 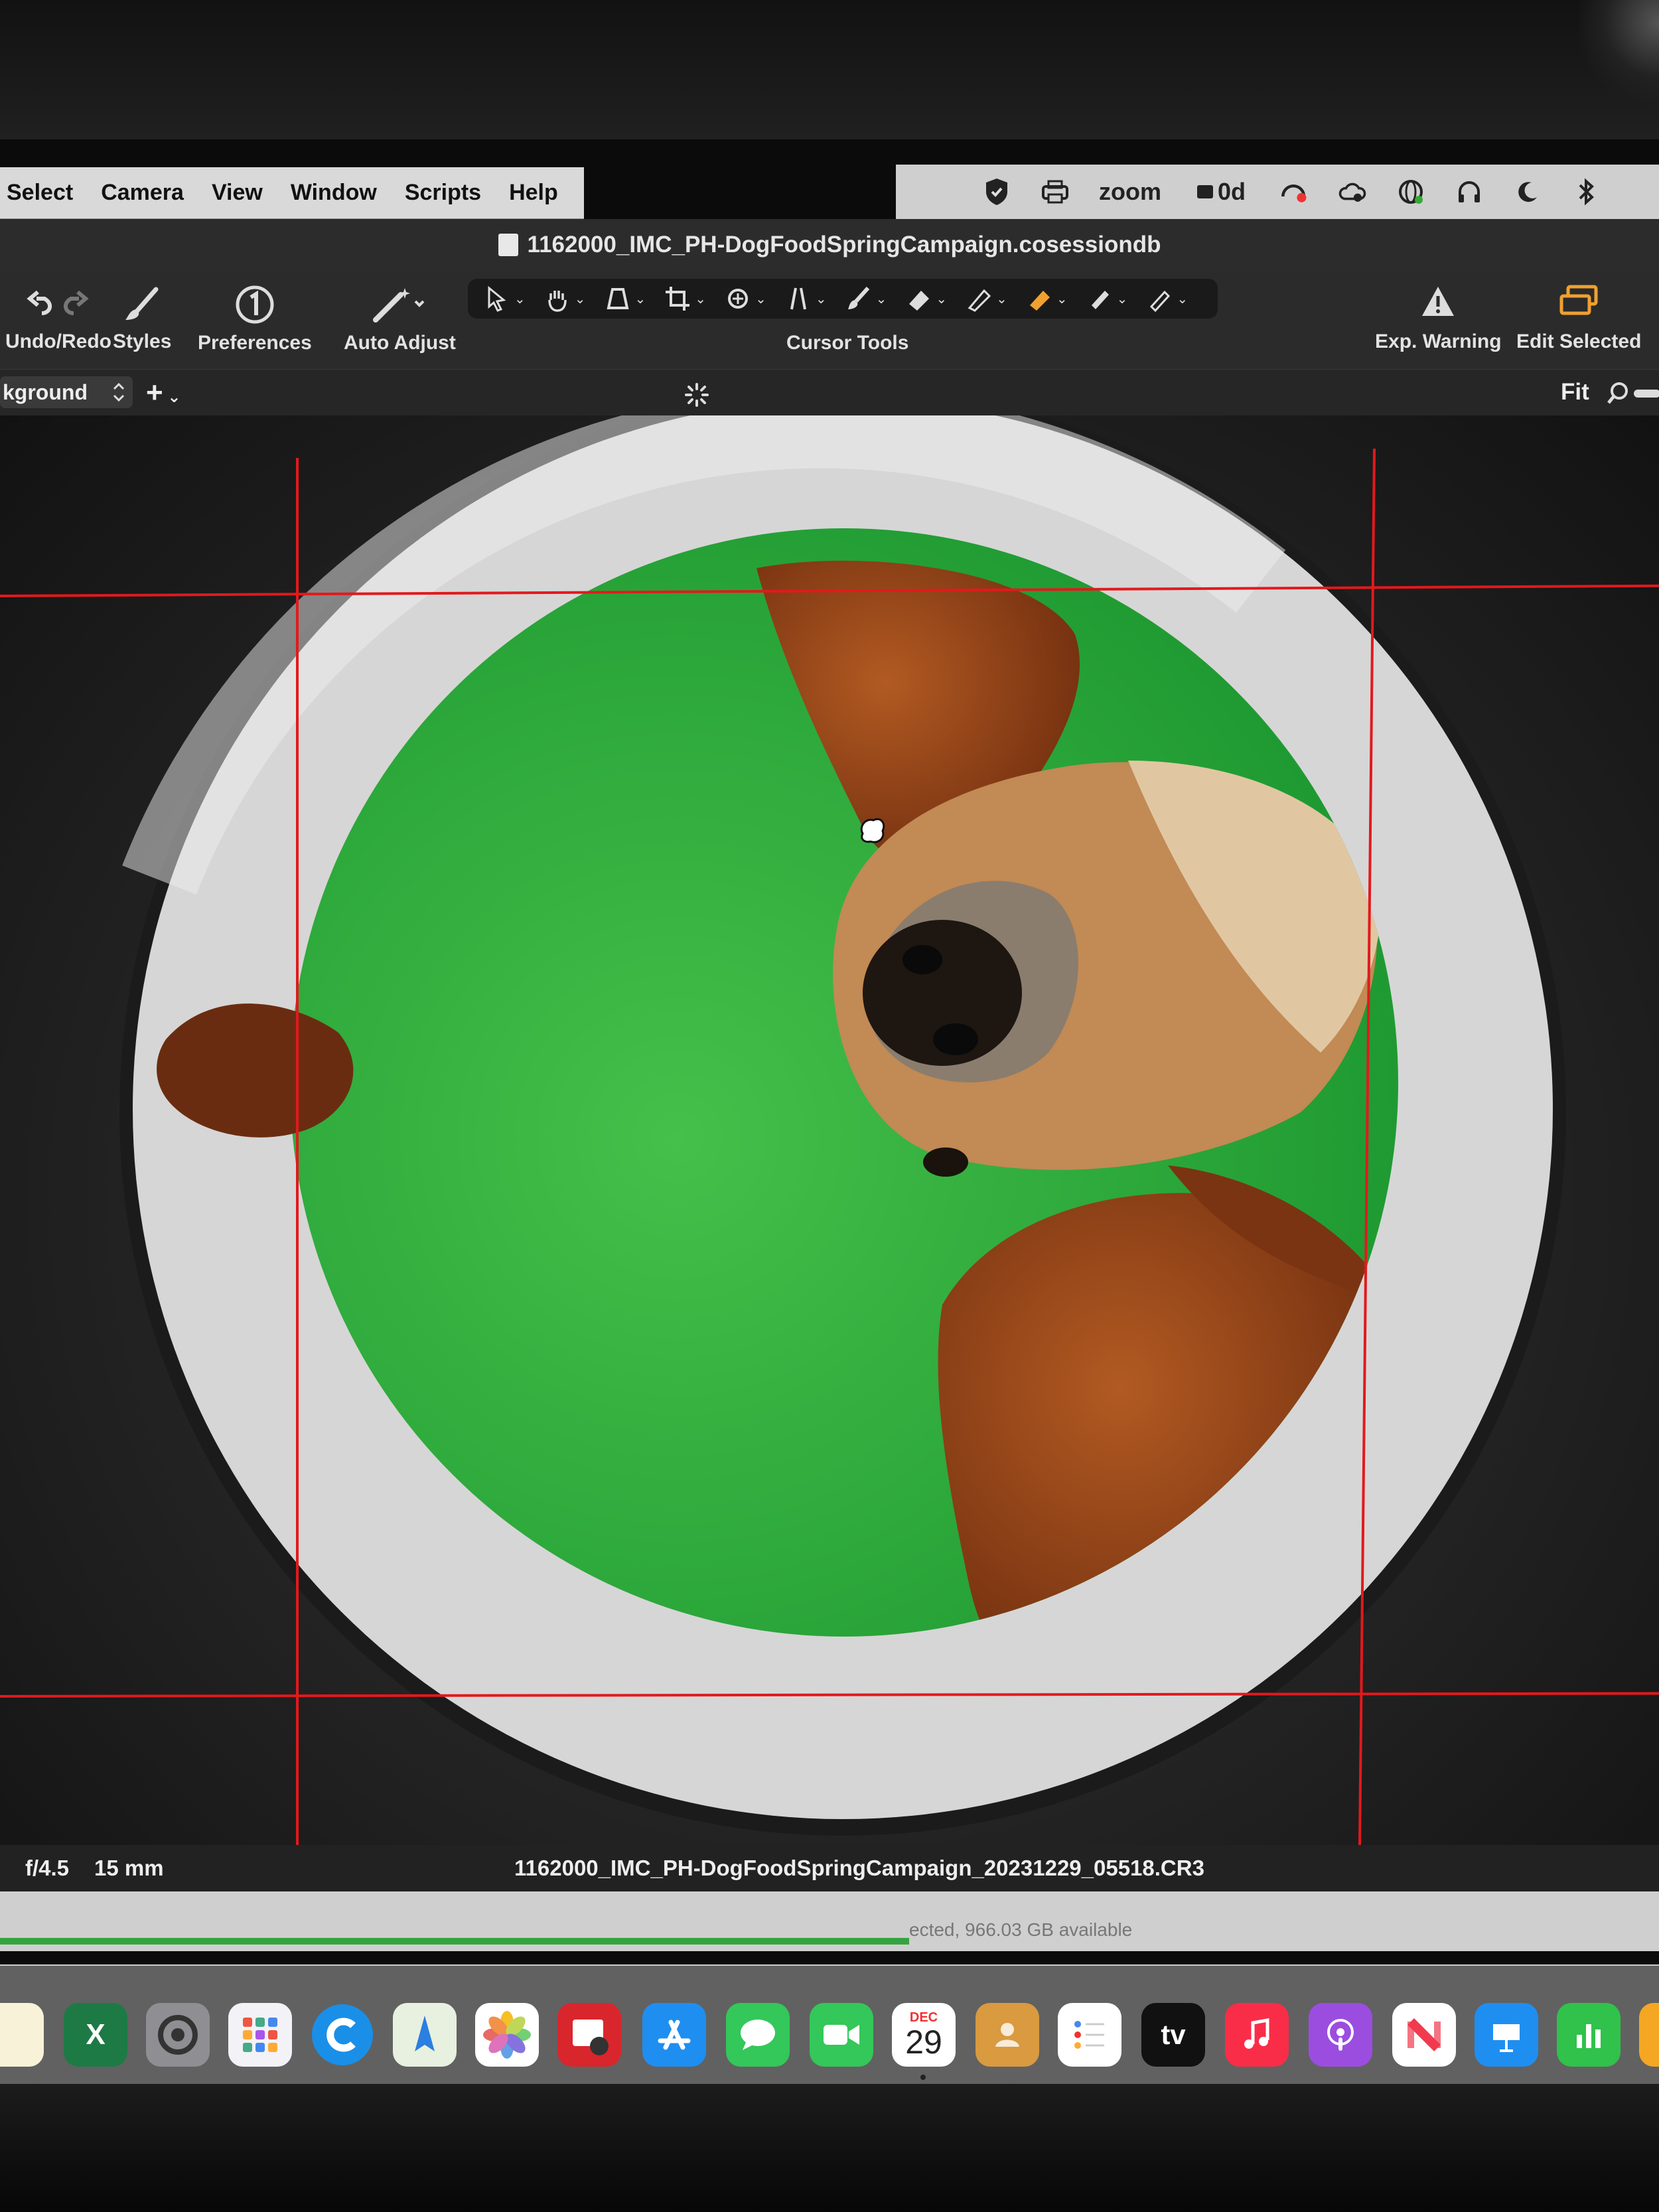 What do you see at coordinates (1527, 192) in the screenshot?
I see `moon-icon` at bounding box center [1527, 192].